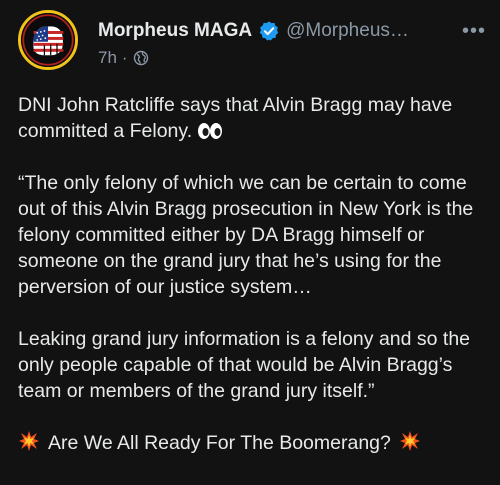 The height and width of the screenshot is (485, 500). I want to click on post-header: Morpheus MAGA @Morpheus… ••• 7h ·, so click(293, 46).